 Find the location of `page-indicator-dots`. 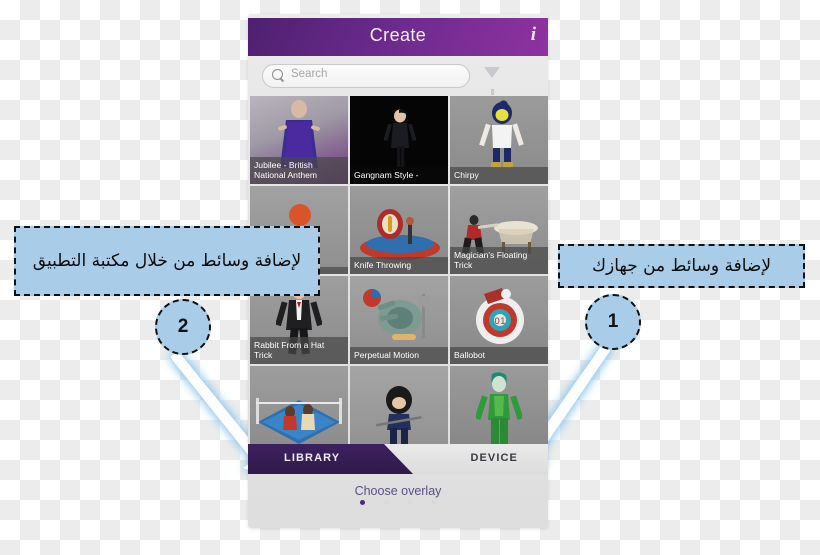

page-indicator-dots is located at coordinates (398, 501).